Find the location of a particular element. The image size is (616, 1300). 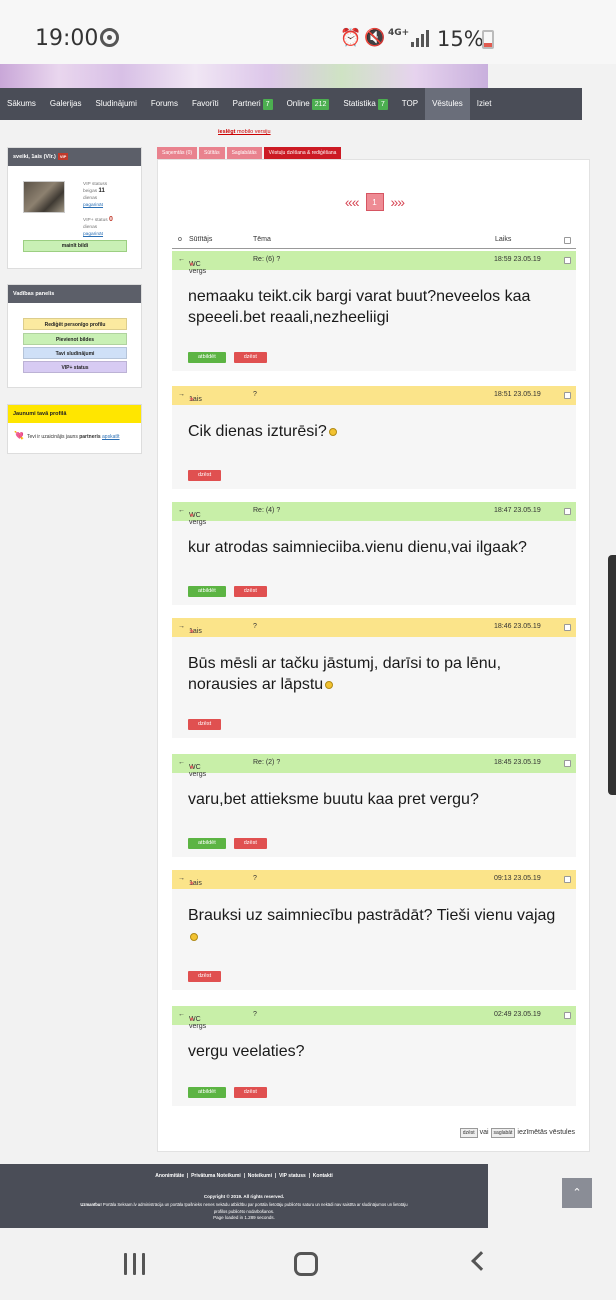

footer-link: Privātuma Noteikumi is located at coordinates (216, 1176).